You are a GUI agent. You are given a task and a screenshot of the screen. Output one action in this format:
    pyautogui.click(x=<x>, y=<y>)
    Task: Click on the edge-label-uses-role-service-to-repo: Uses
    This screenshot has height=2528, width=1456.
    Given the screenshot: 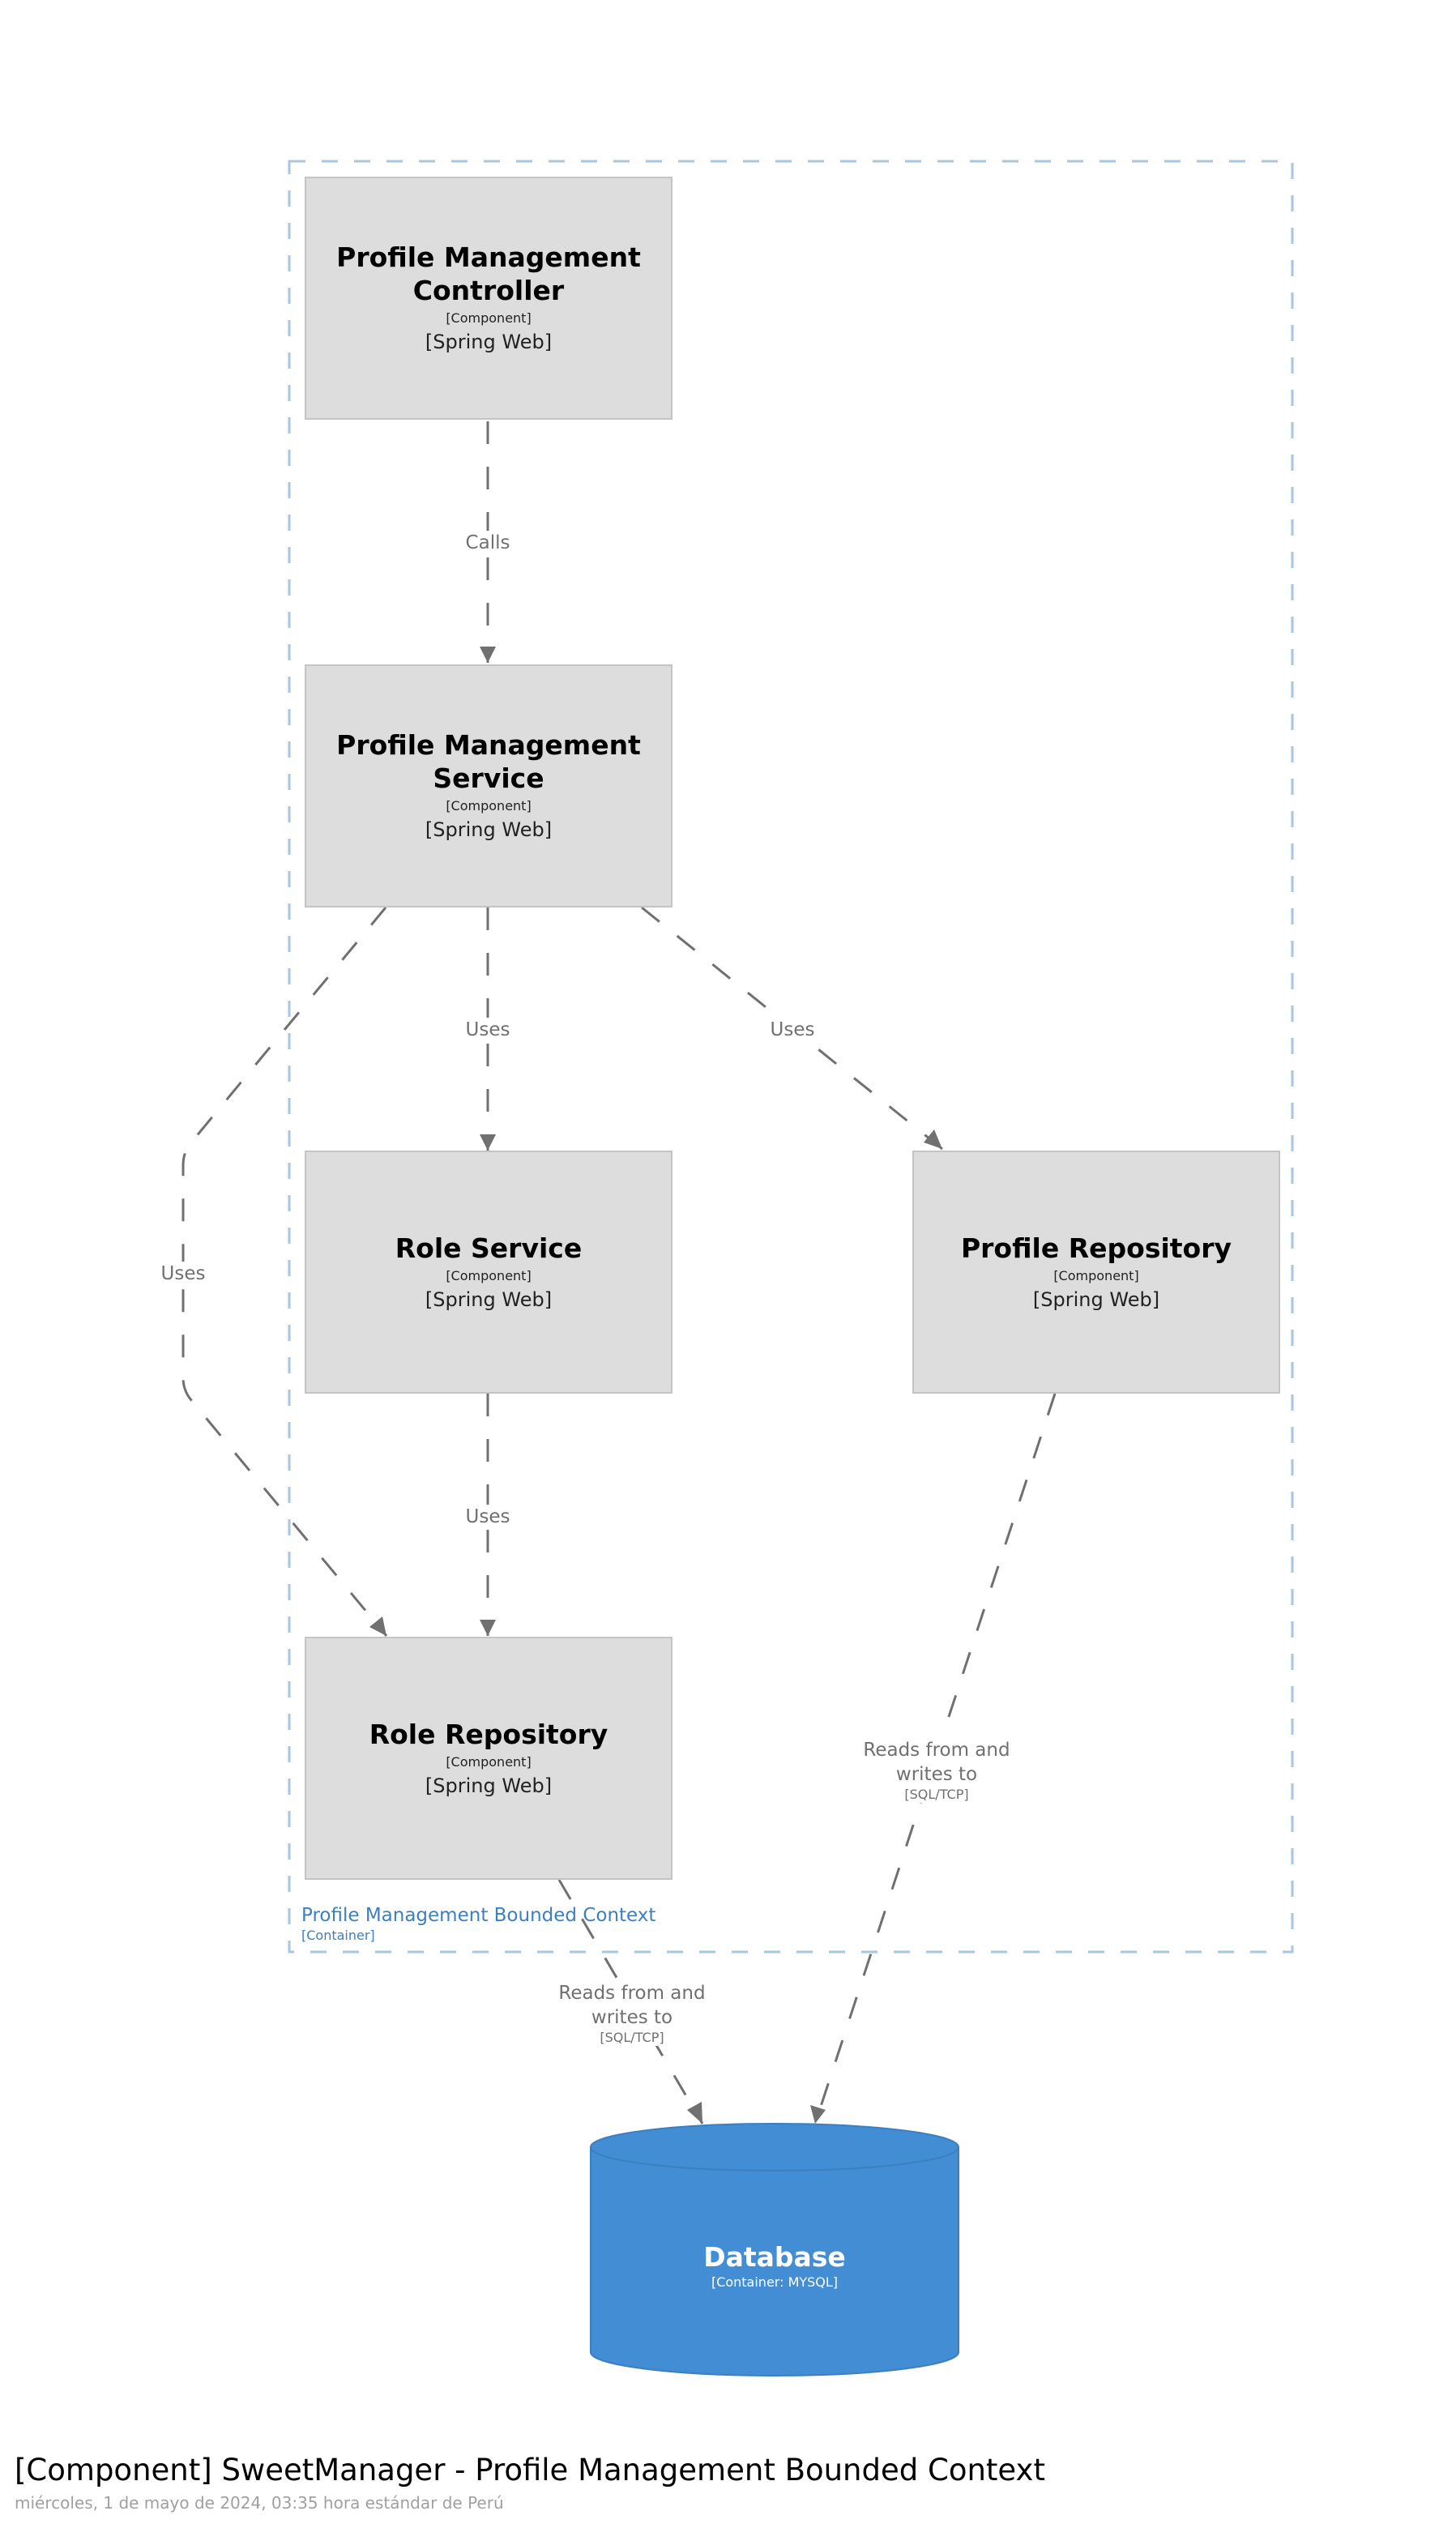 What is the action you would take?
    pyautogui.click(x=488, y=1517)
    